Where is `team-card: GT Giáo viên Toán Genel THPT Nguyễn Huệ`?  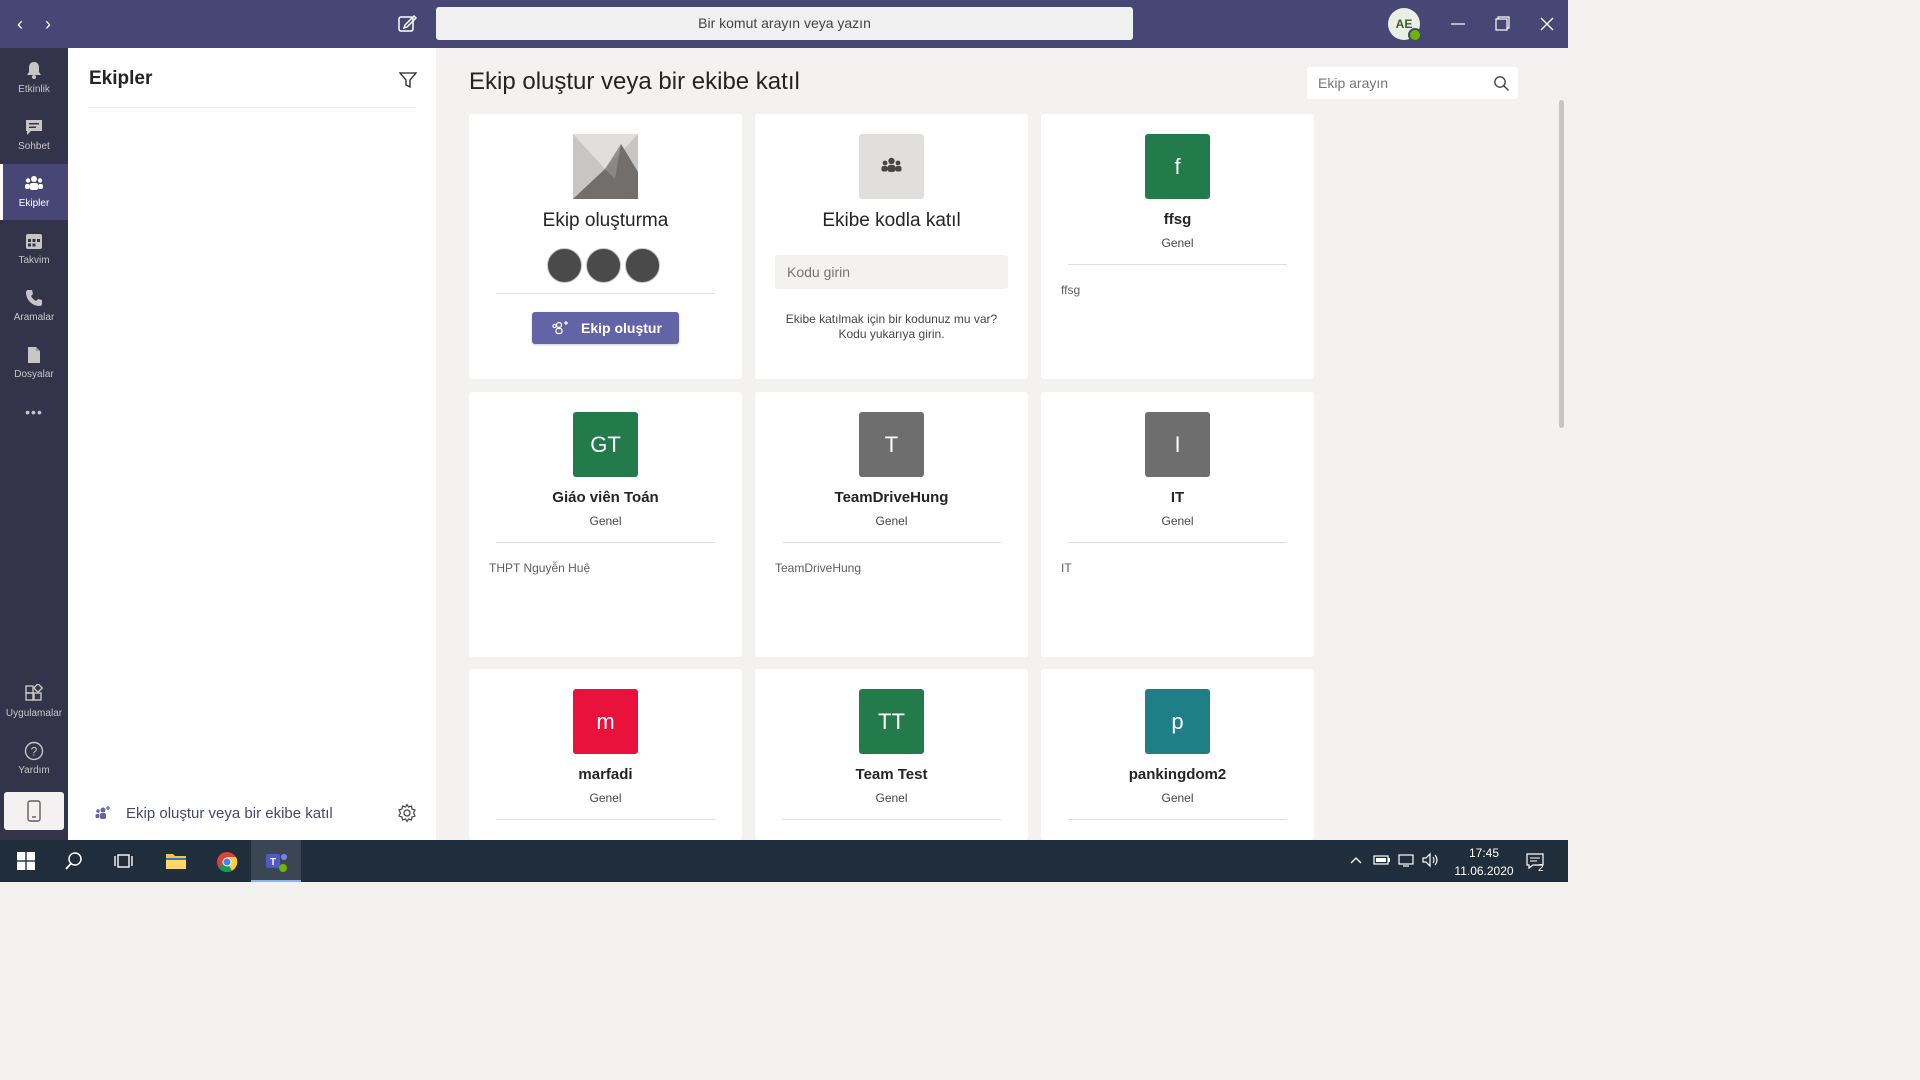
team-card: GT Giáo viên Toán Genel THPT Nguyễn Huệ is located at coordinates (605, 524).